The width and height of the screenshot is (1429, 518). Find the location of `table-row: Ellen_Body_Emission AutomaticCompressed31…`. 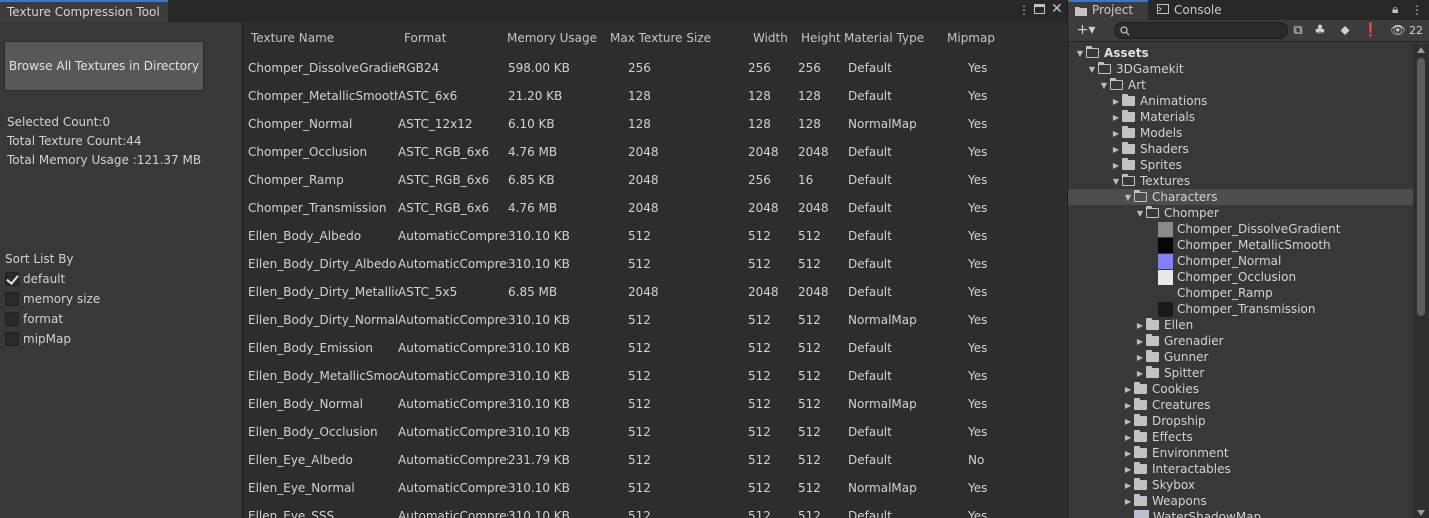

table-row: Ellen_Body_Emission AutomaticCompressed31… is located at coordinates (654, 349).